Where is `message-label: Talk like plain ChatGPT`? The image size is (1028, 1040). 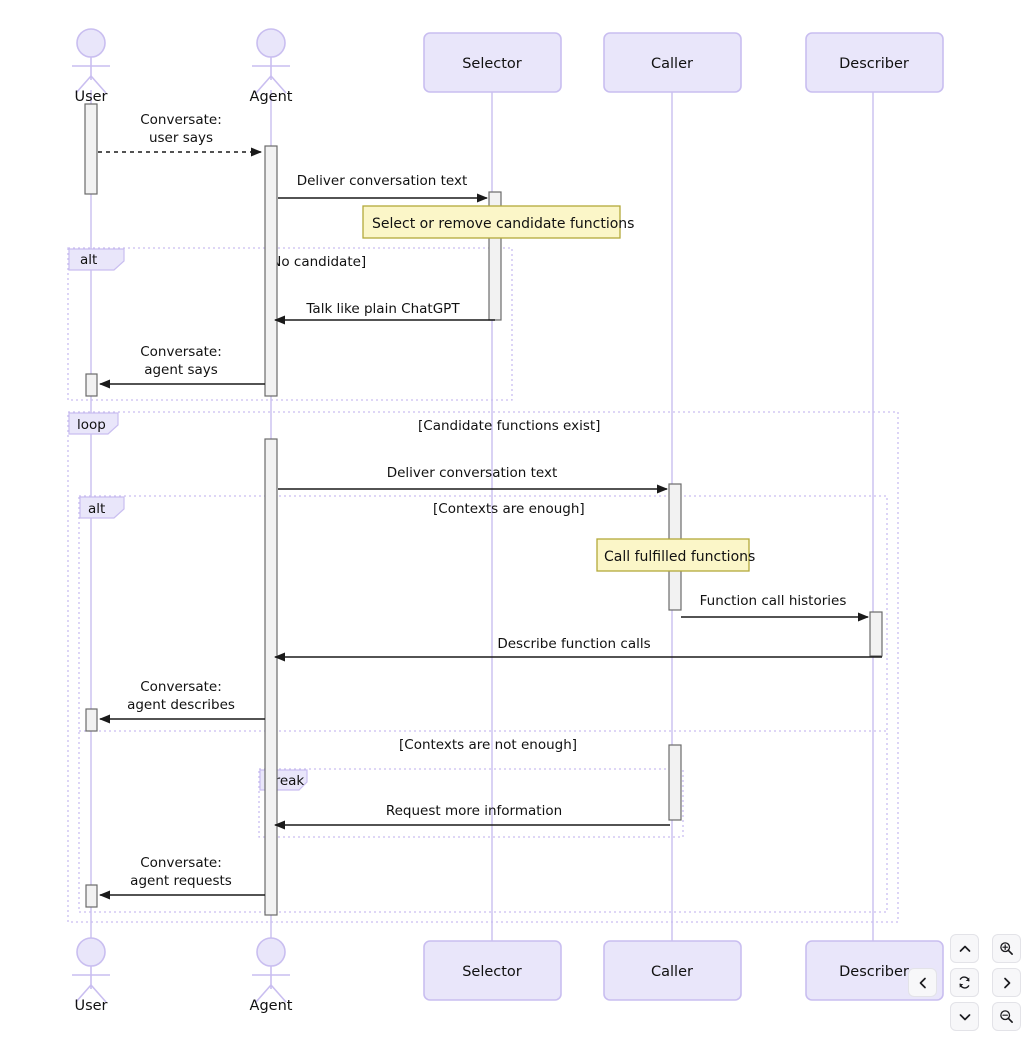
message-label: Talk like plain ChatGPT is located at coordinates (382, 309).